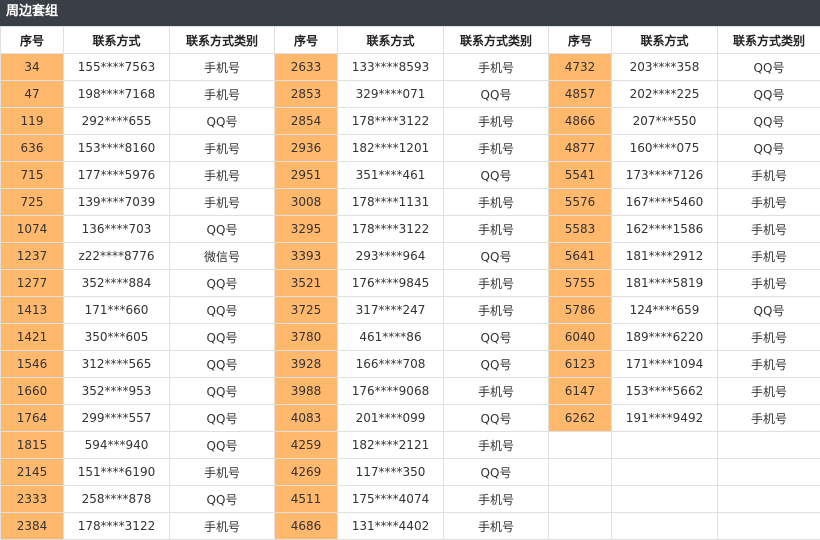 Image resolution: width=820 pixels, height=540 pixels. Describe the element at coordinates (306, 526) in the screenshot. I see `cell-index: 4686` at that location.